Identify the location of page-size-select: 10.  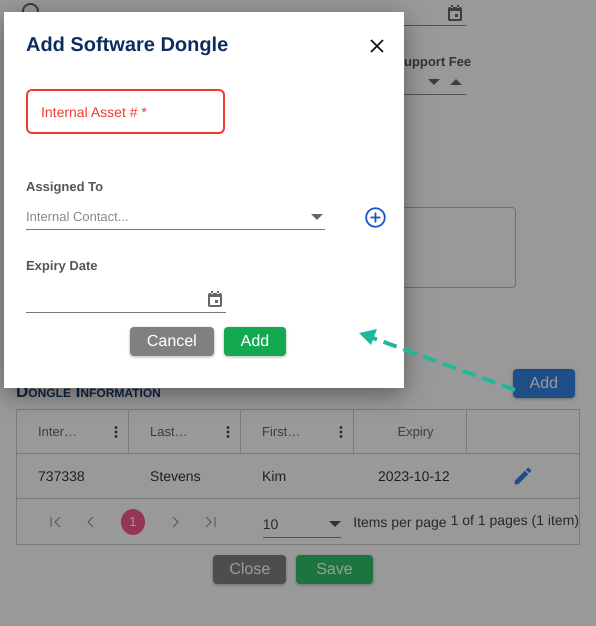
(302, 522).